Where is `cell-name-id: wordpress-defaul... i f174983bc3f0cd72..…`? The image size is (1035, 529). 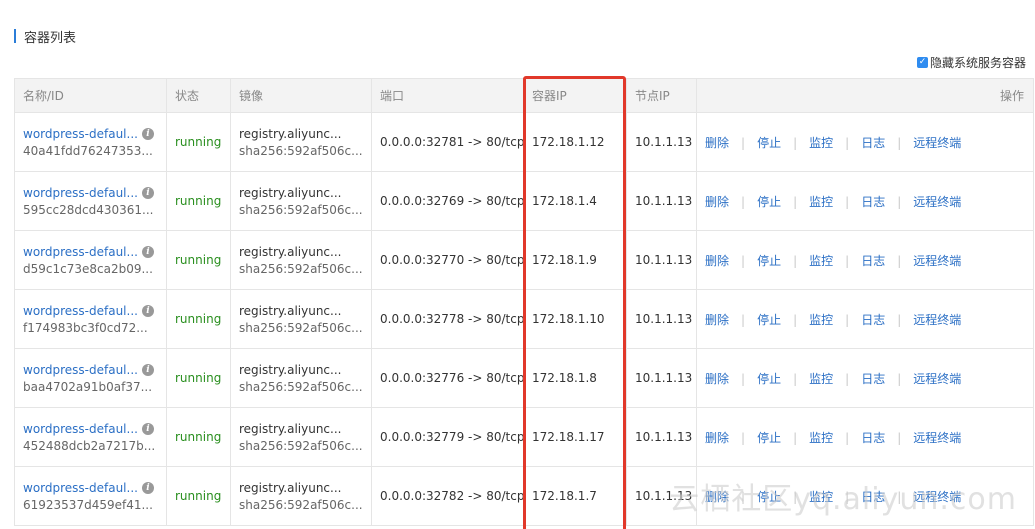 cell-name-id: wordpress-defaul... i f174983bc3f0cd72..… is located at coordinates (90, 319).